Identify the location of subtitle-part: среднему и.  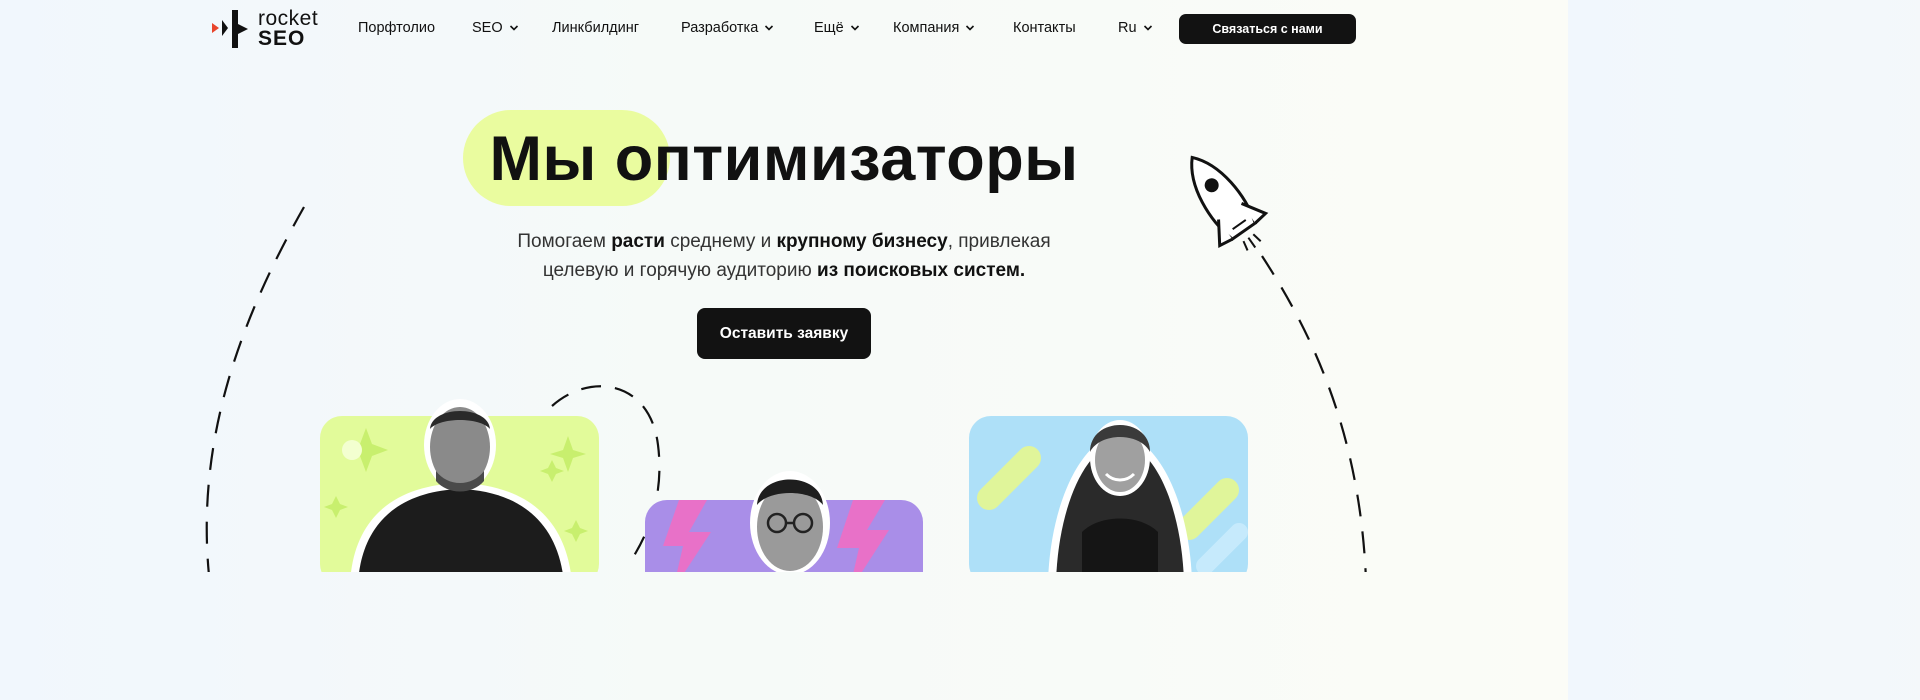
(720, 241).